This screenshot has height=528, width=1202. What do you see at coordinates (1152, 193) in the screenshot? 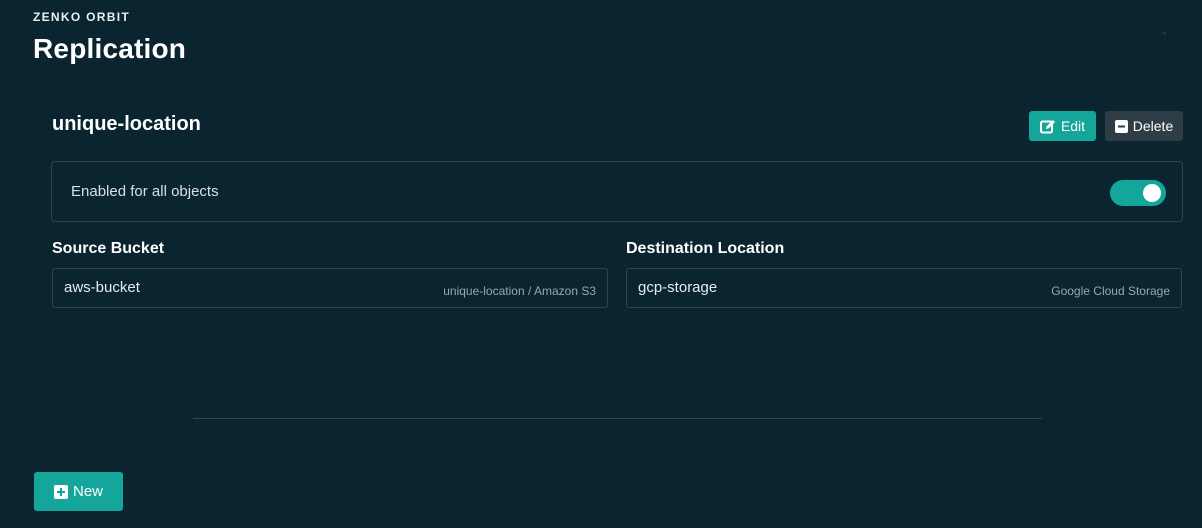
I see `toggle-knob` at bounding box center [1152, 193].